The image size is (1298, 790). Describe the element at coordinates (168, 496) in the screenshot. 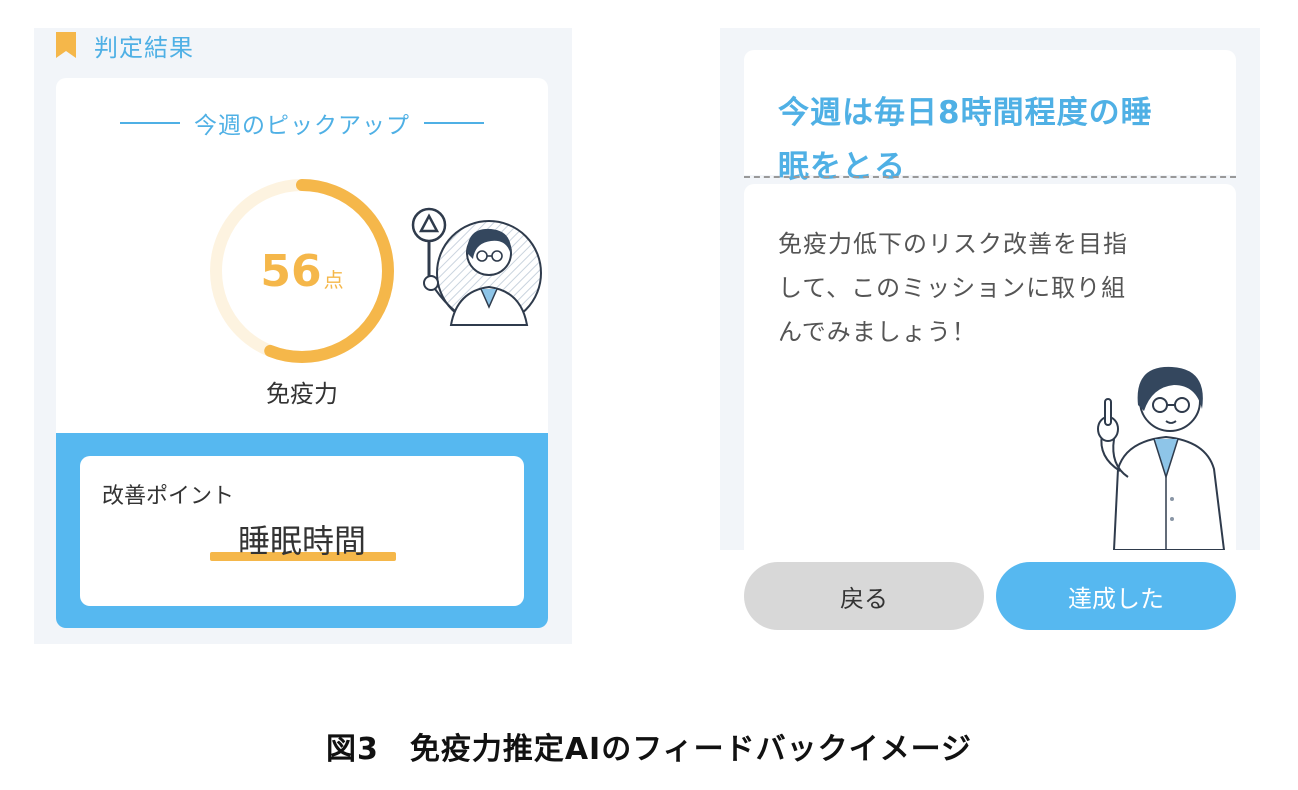

I see `improvement-label: 改善ポイント` at that location.